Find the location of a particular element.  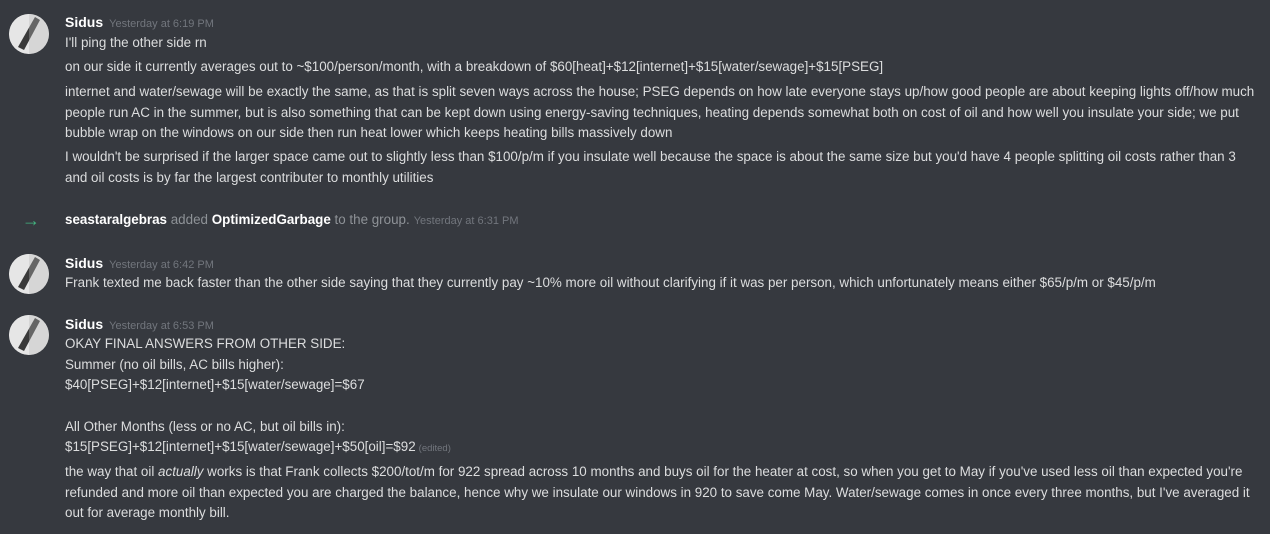

timestamp: Yesterday at 6:31 PM is located at coordinates (466, 221).